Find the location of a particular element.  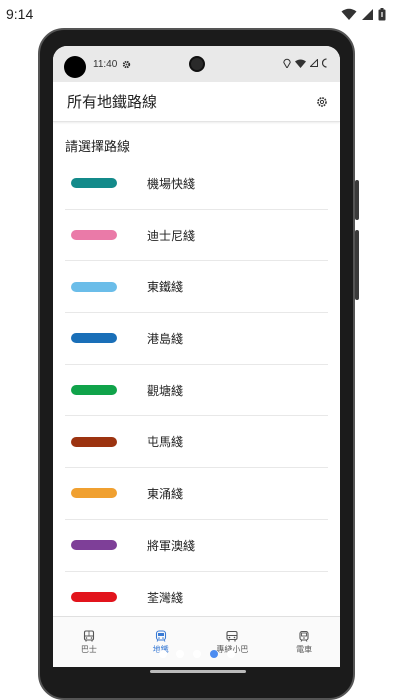

minibus-icon is located at coordinates (232, 635).